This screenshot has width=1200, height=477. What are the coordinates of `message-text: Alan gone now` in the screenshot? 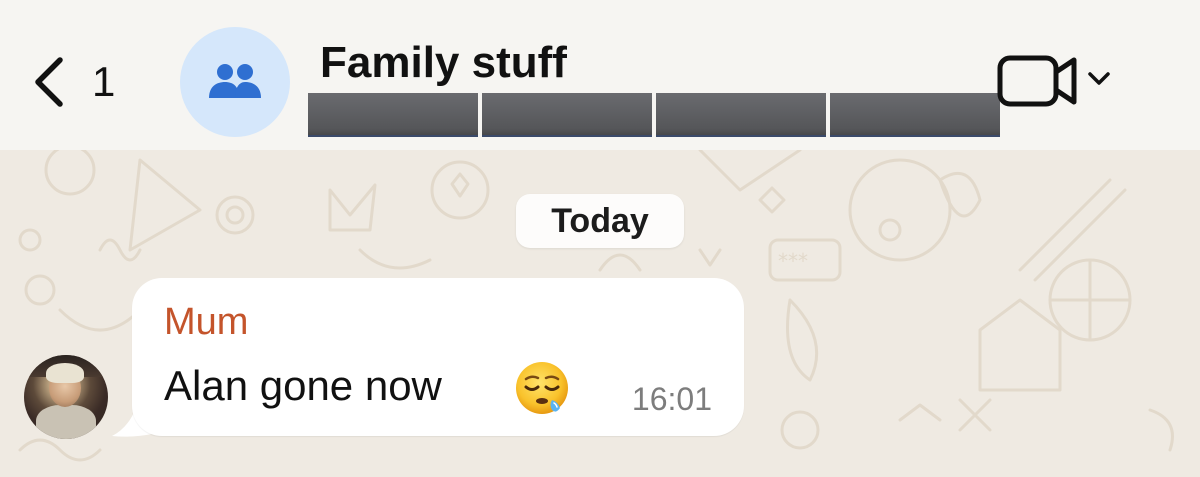 It's located at (303, 385).